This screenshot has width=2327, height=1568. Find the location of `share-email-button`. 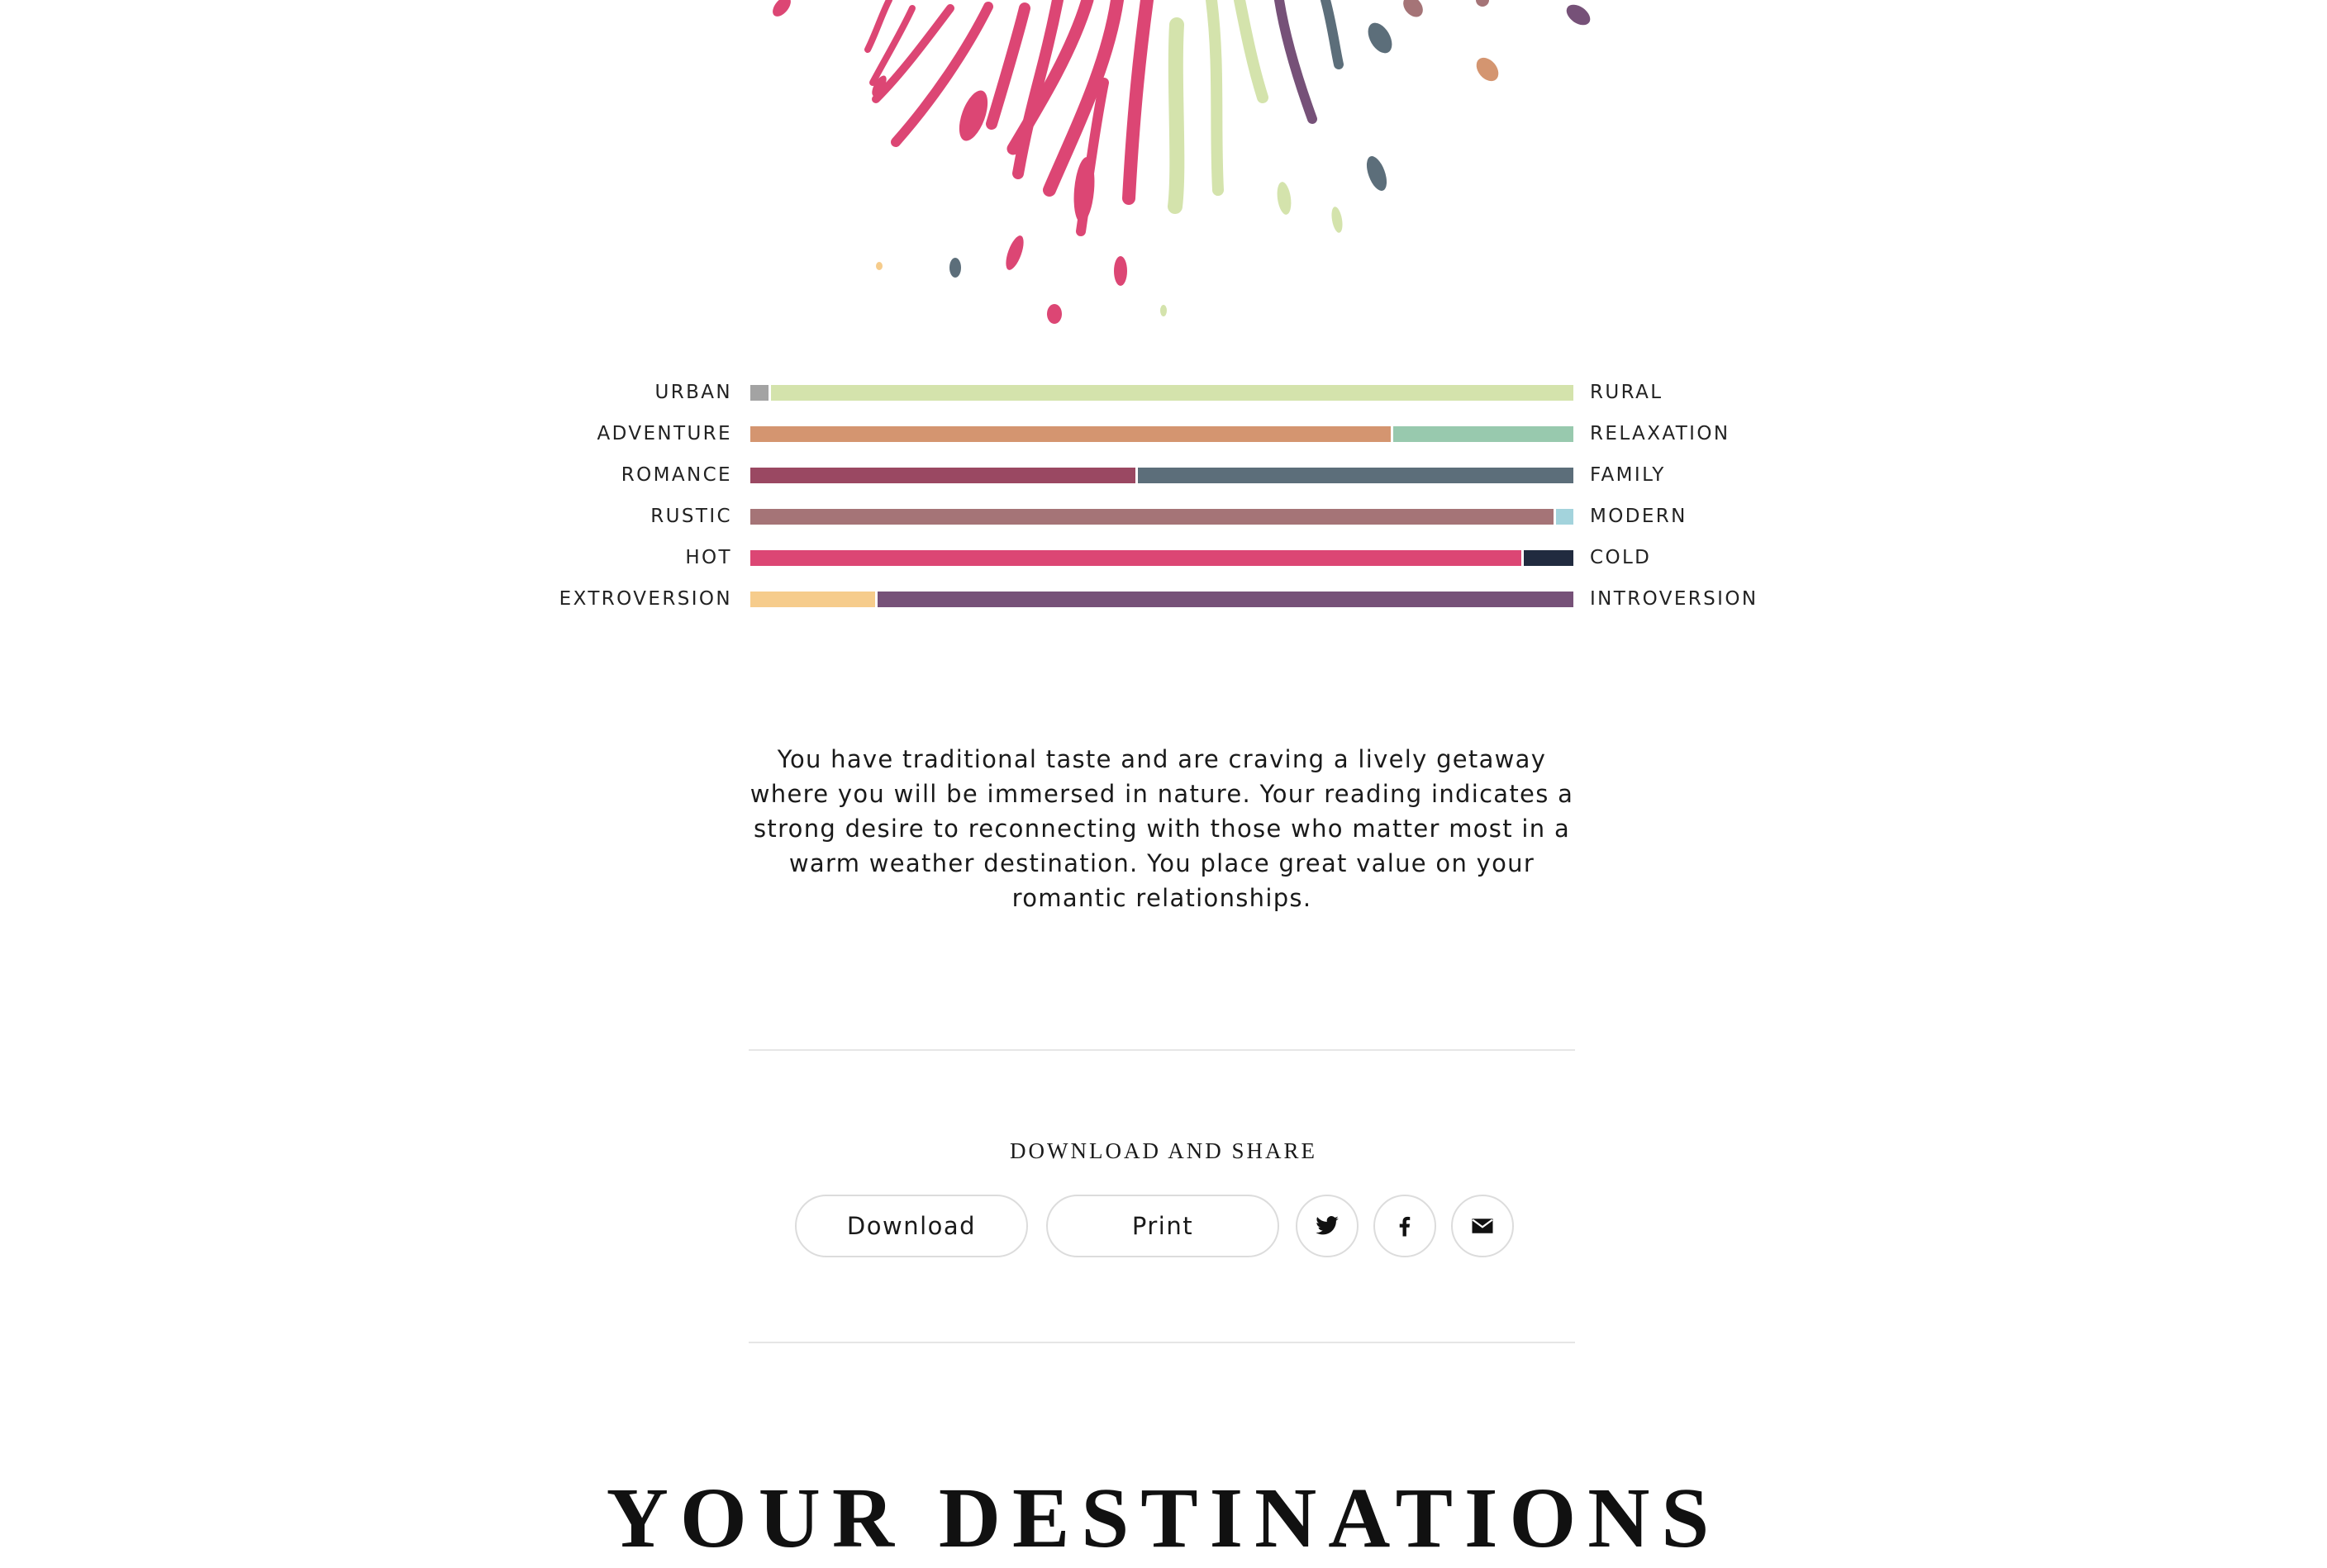

share-email-button is located at coordinates (1482, 1226).